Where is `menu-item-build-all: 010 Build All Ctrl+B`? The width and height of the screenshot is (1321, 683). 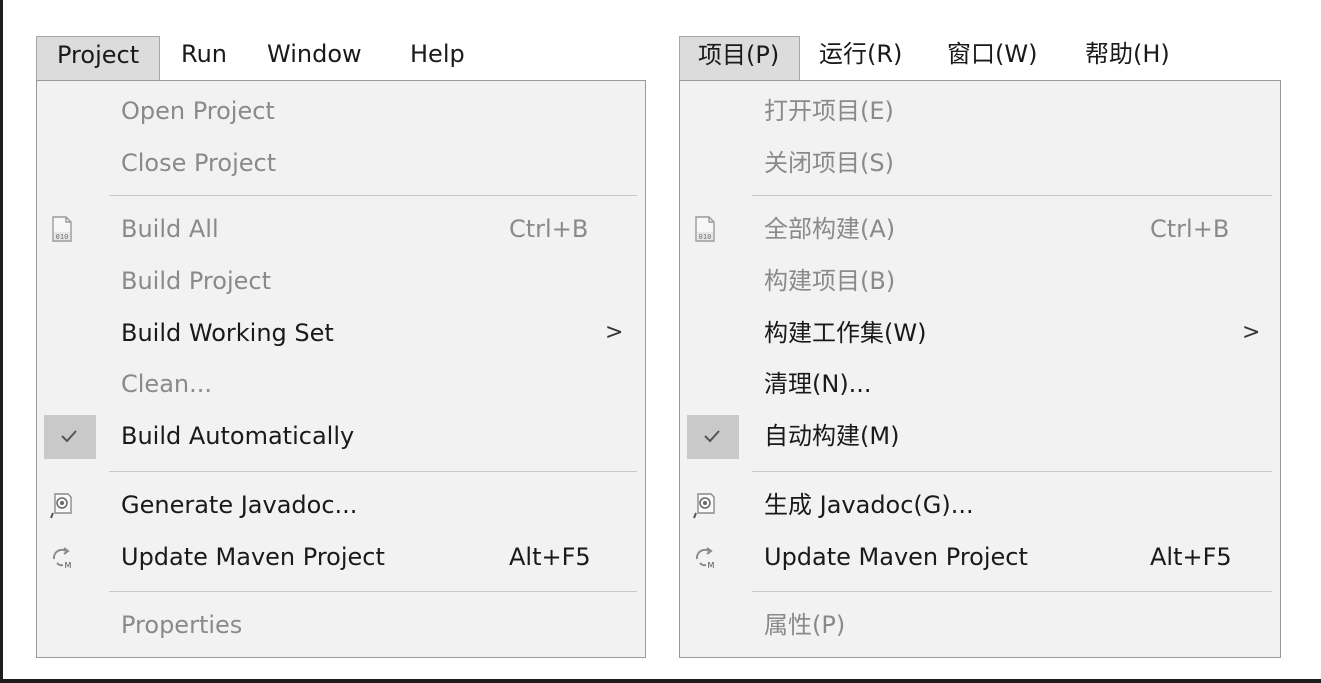 menu-item-build-all: 010 Build All Ctrl+B is located at coordinates (341, 229).